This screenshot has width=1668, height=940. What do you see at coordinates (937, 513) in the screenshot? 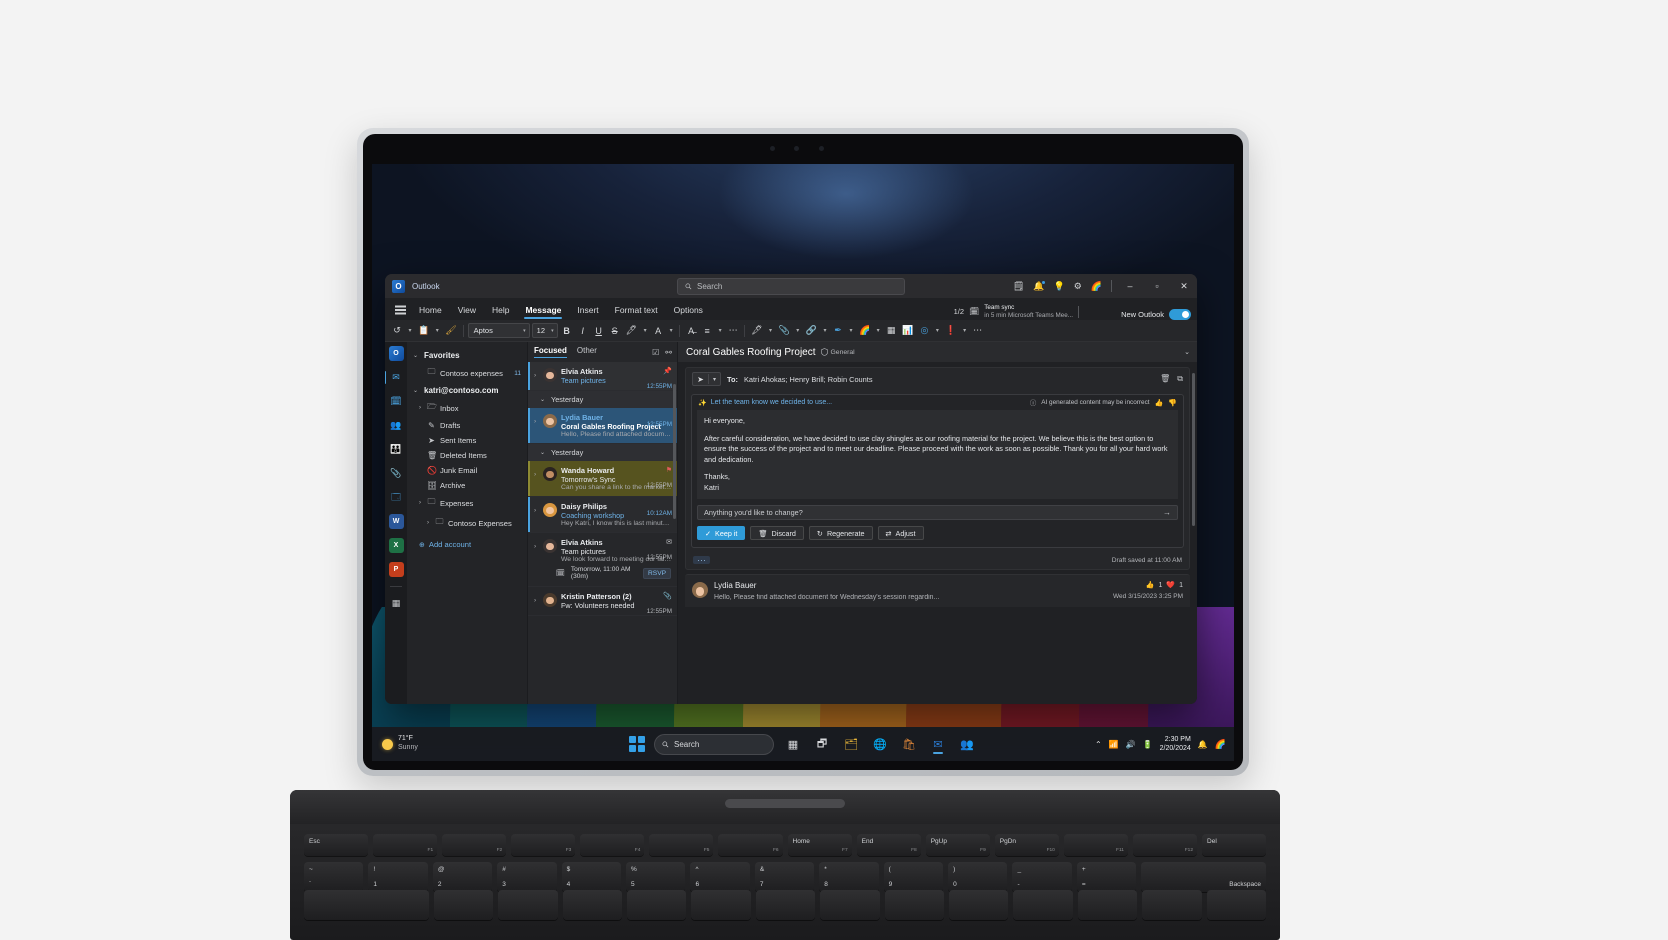
I see `copilot-refine-input: Anything you'd like to change? →` at bounding box center [937, 513].